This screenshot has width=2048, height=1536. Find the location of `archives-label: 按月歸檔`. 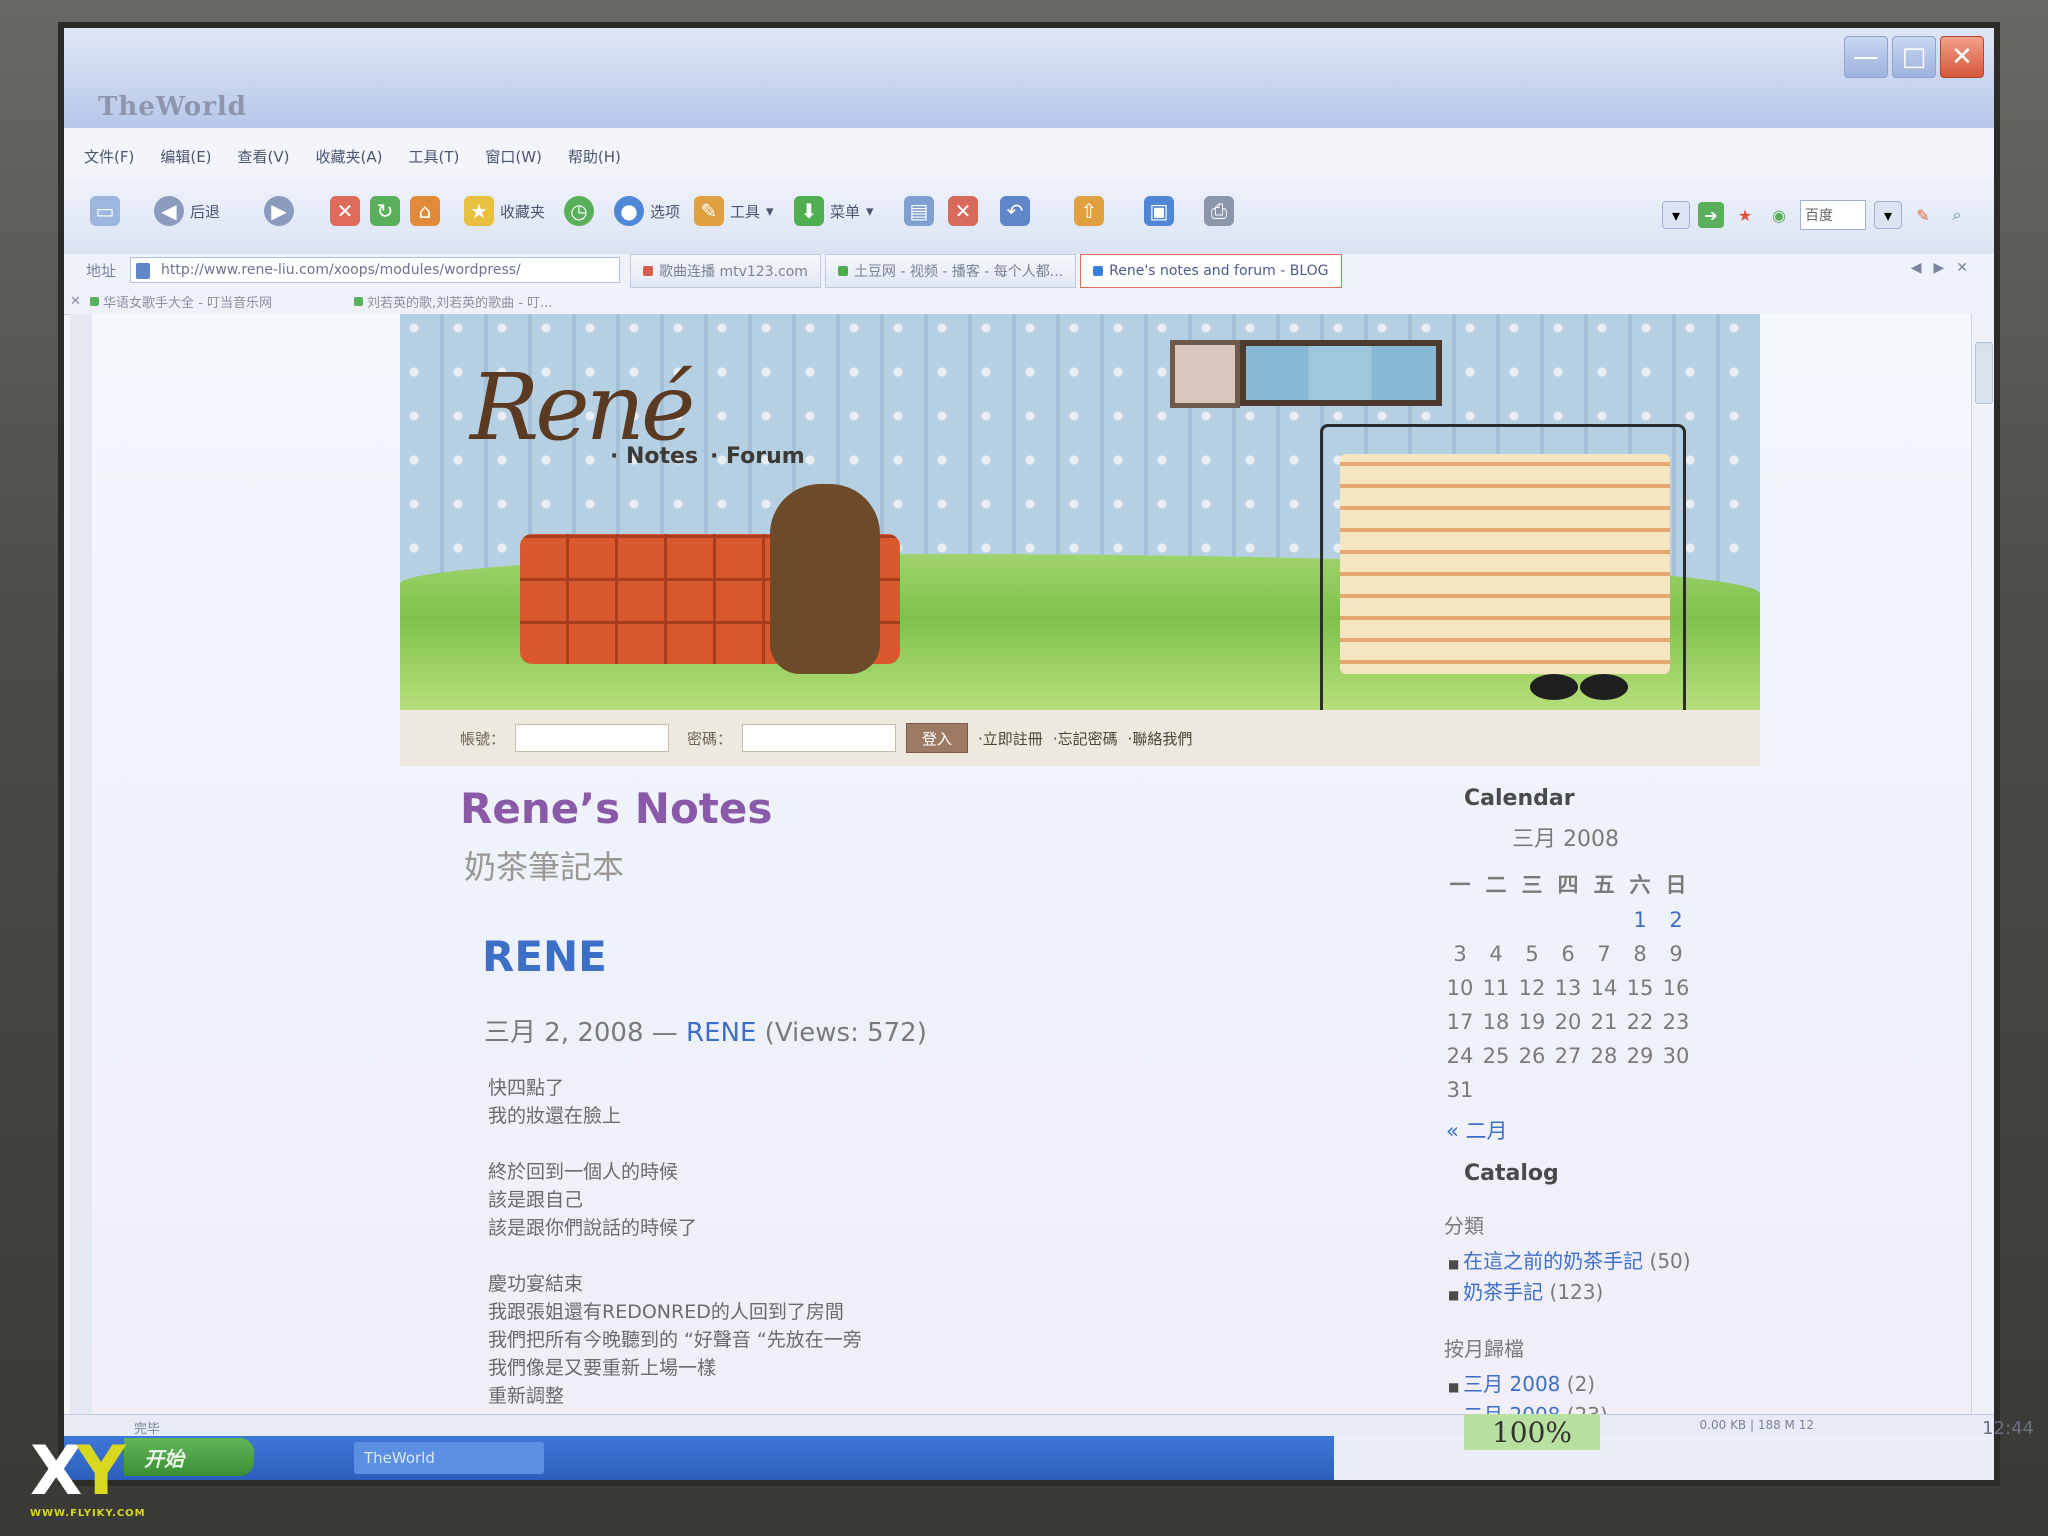

archives-label: 按月歸檔 is located at coordinates (1484, 1349).